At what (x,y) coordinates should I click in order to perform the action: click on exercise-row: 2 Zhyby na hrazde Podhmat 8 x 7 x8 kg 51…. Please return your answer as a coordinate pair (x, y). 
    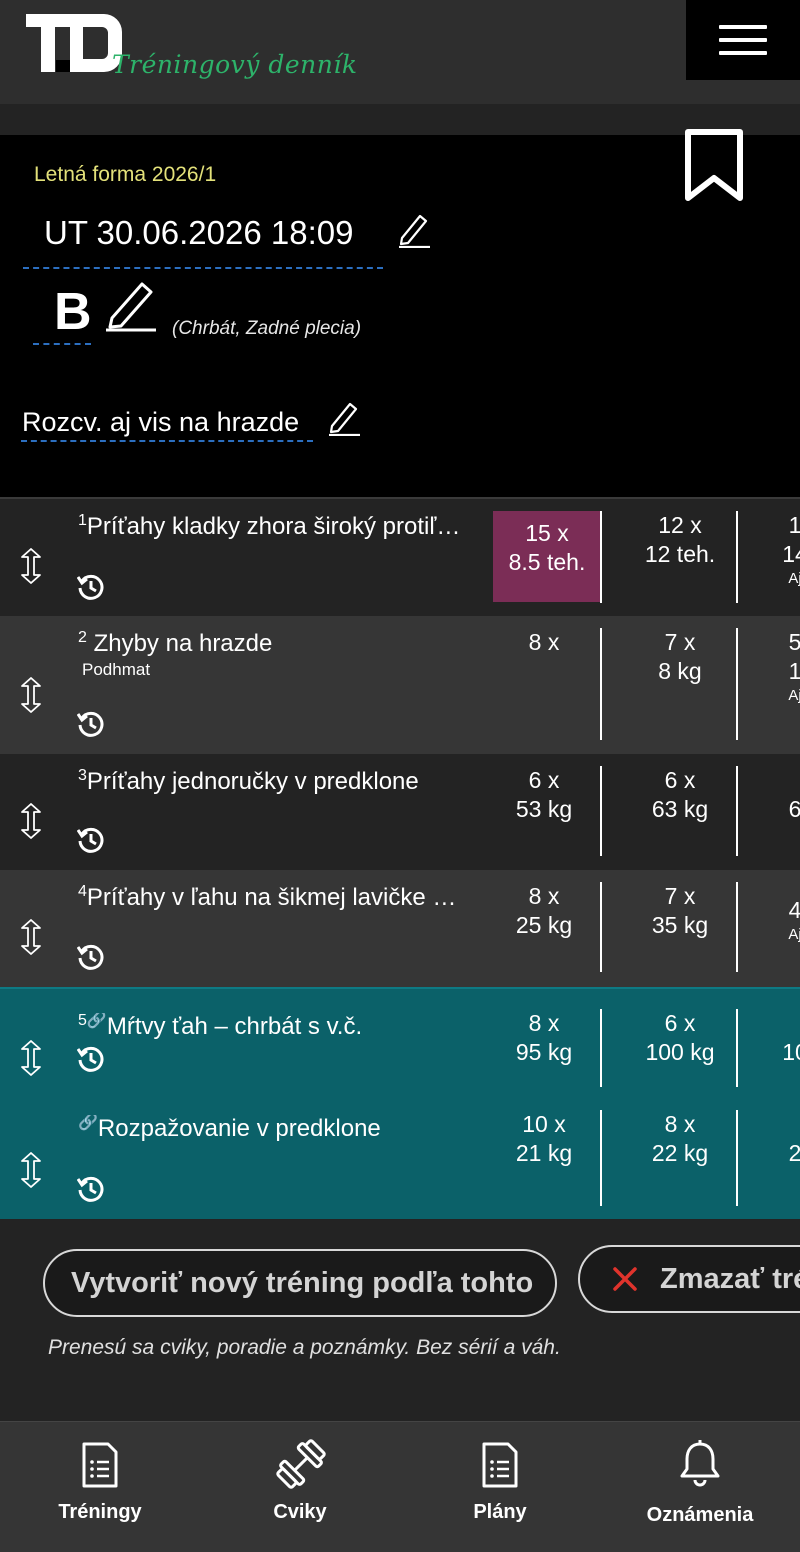
    Looking at the image, I should click on (400, 685).